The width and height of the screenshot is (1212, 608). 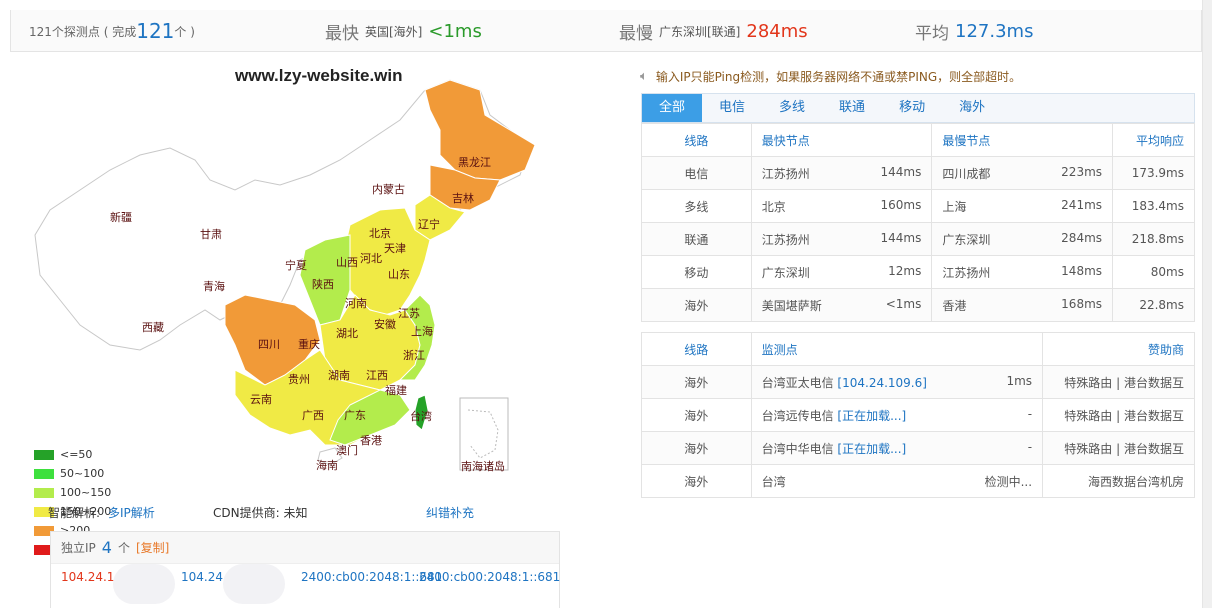 What do you see at coordinates (1022, 272) in the screenshot?
I see `cell-slowest: 江苏扬州 148ms` at bounding box center [1022, 272].